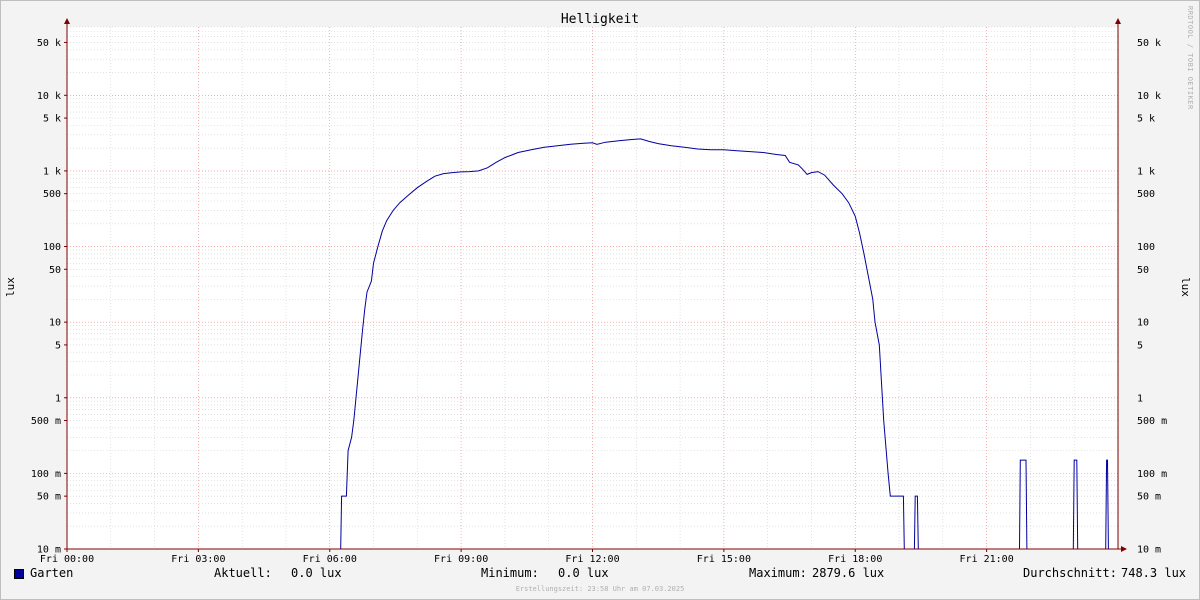  I want to click on y-tick-label-right: 50, so click(1143, 270).